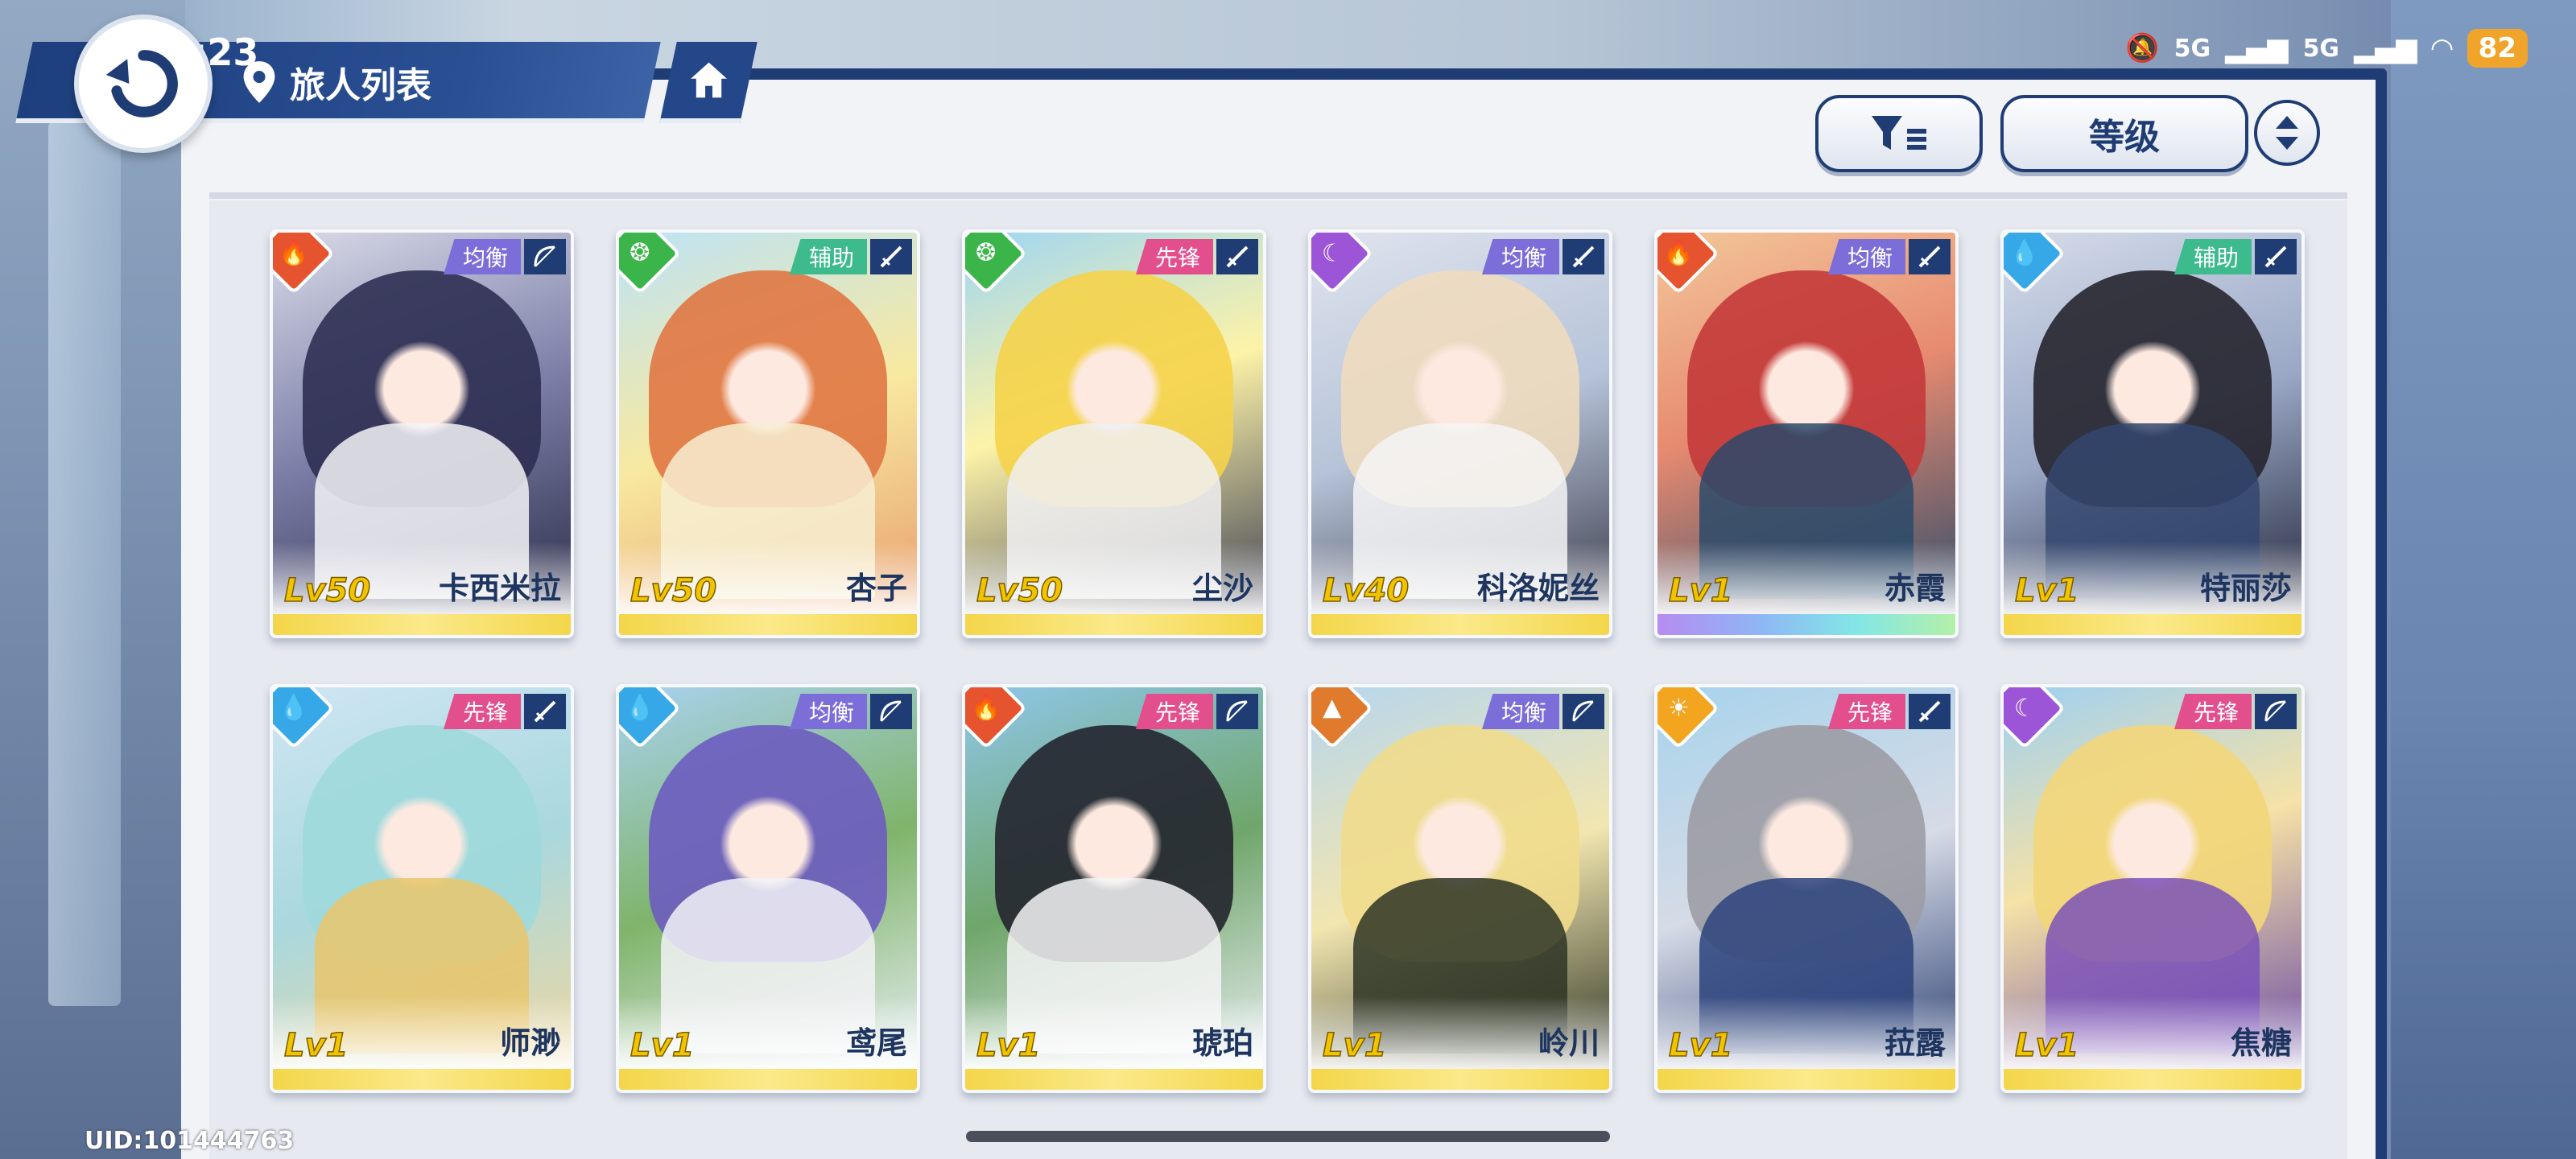 This screenshot has width=2576, height=1159. Describe the element at coordinates (1114, 433) in the screenshot. I see `character-card: ❂ 先锋 Lv50 尘沙` at that location.